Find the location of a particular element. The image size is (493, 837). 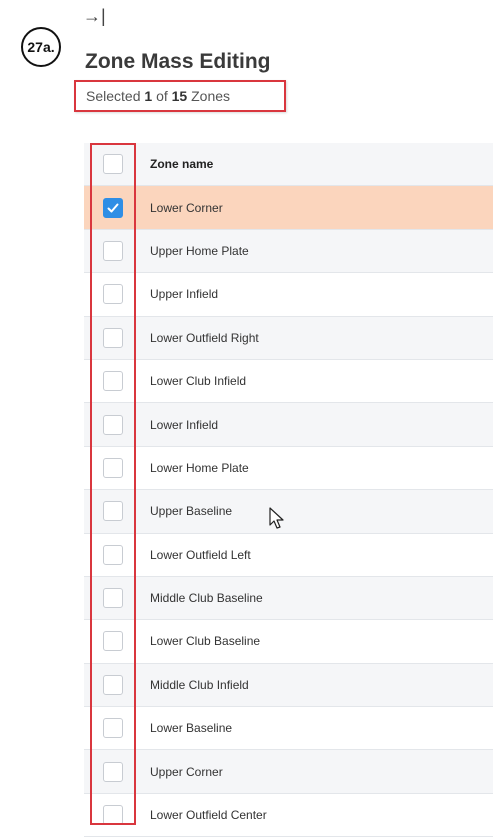

selection-summary: Selected 1 of 15 Zones is located at coordinates (180, 96).